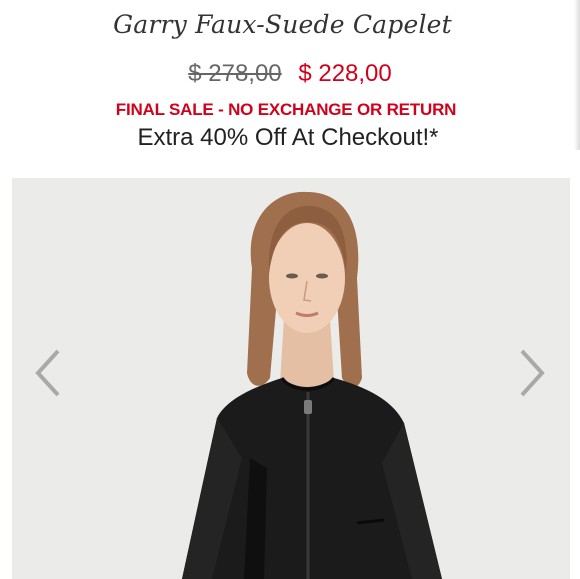  I want to click on product-title: Garry Faux-Suede Capelet, so click(282, 24).